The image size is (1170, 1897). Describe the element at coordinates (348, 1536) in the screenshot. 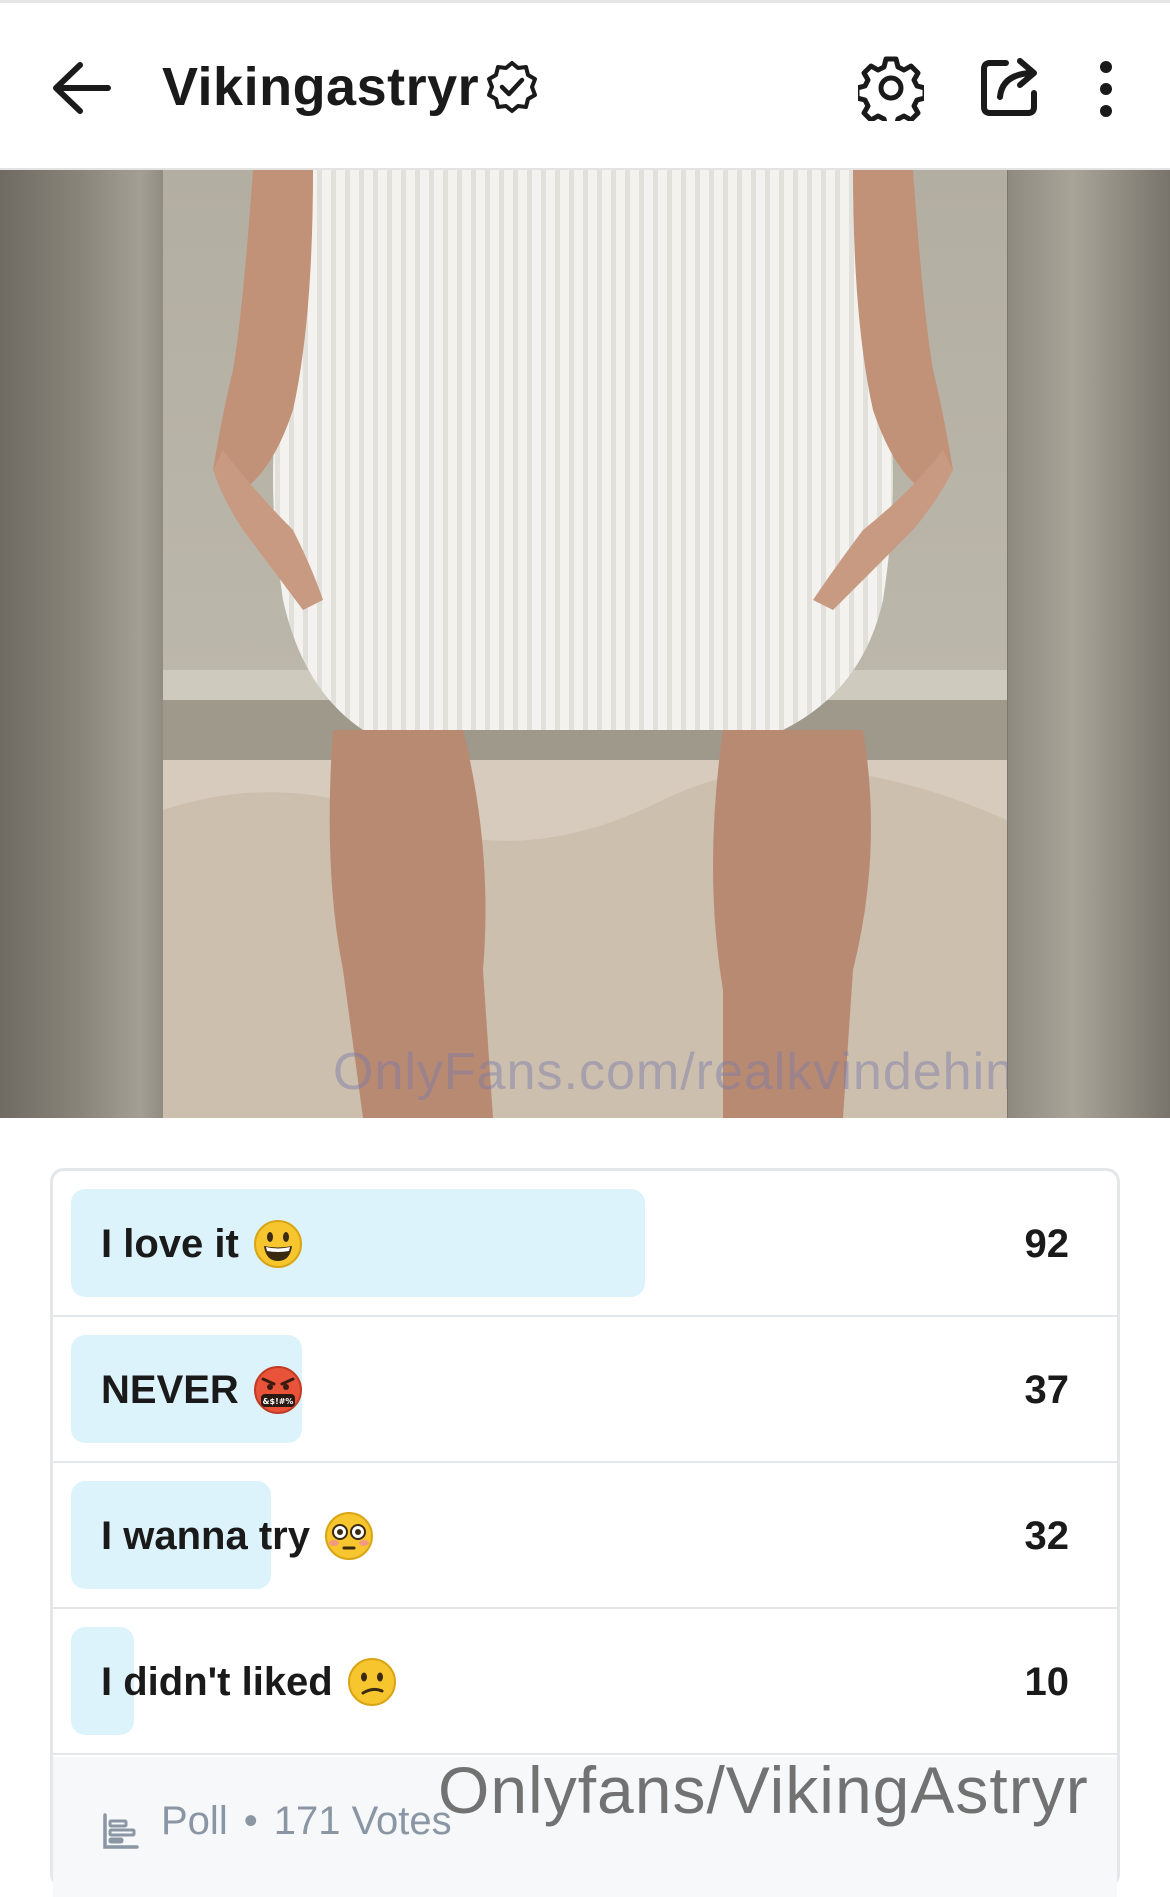

I see `flushed-face-icon` at that location.